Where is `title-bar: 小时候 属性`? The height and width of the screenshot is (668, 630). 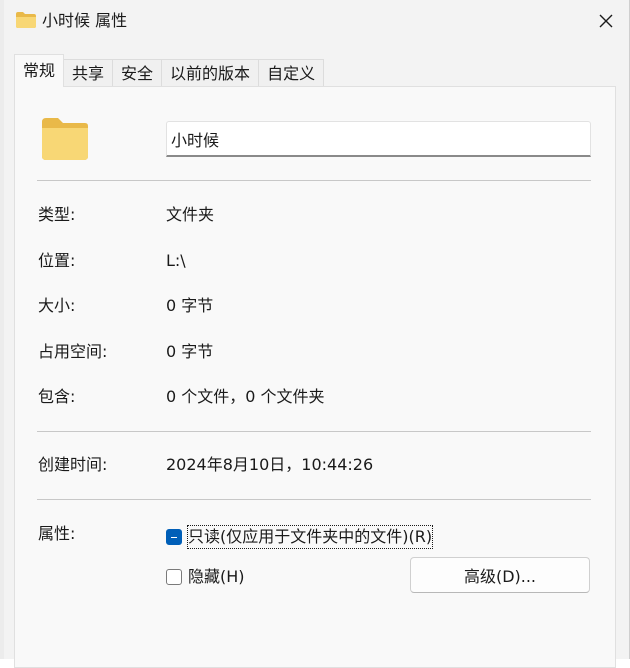 title-bar: 小时候 属性 is located at coordinates (316, 21).